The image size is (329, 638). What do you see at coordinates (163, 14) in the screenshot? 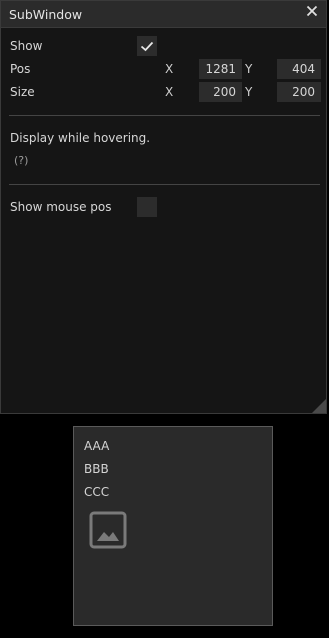
I see `window-titlebar: SubWindow` at bounding box center [163, 14].